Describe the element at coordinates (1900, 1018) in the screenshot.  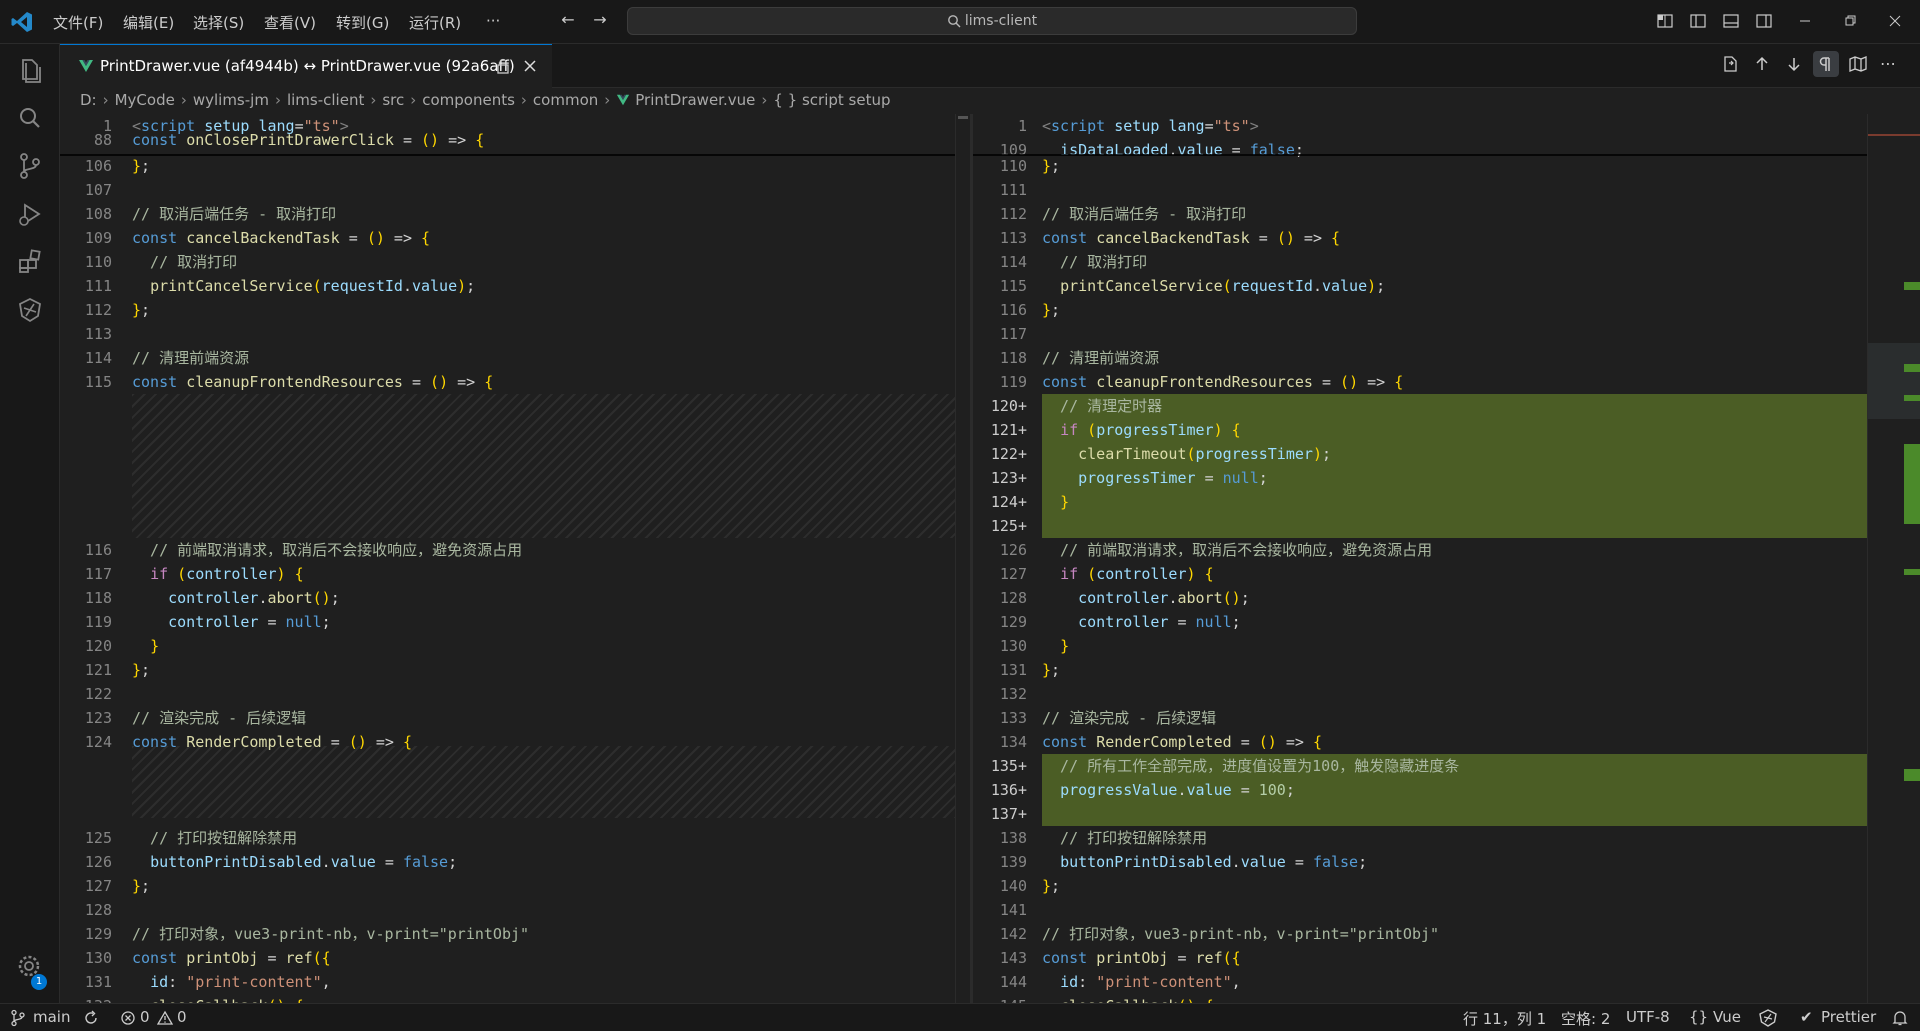
I see `notifications-bell-icon` at that location.